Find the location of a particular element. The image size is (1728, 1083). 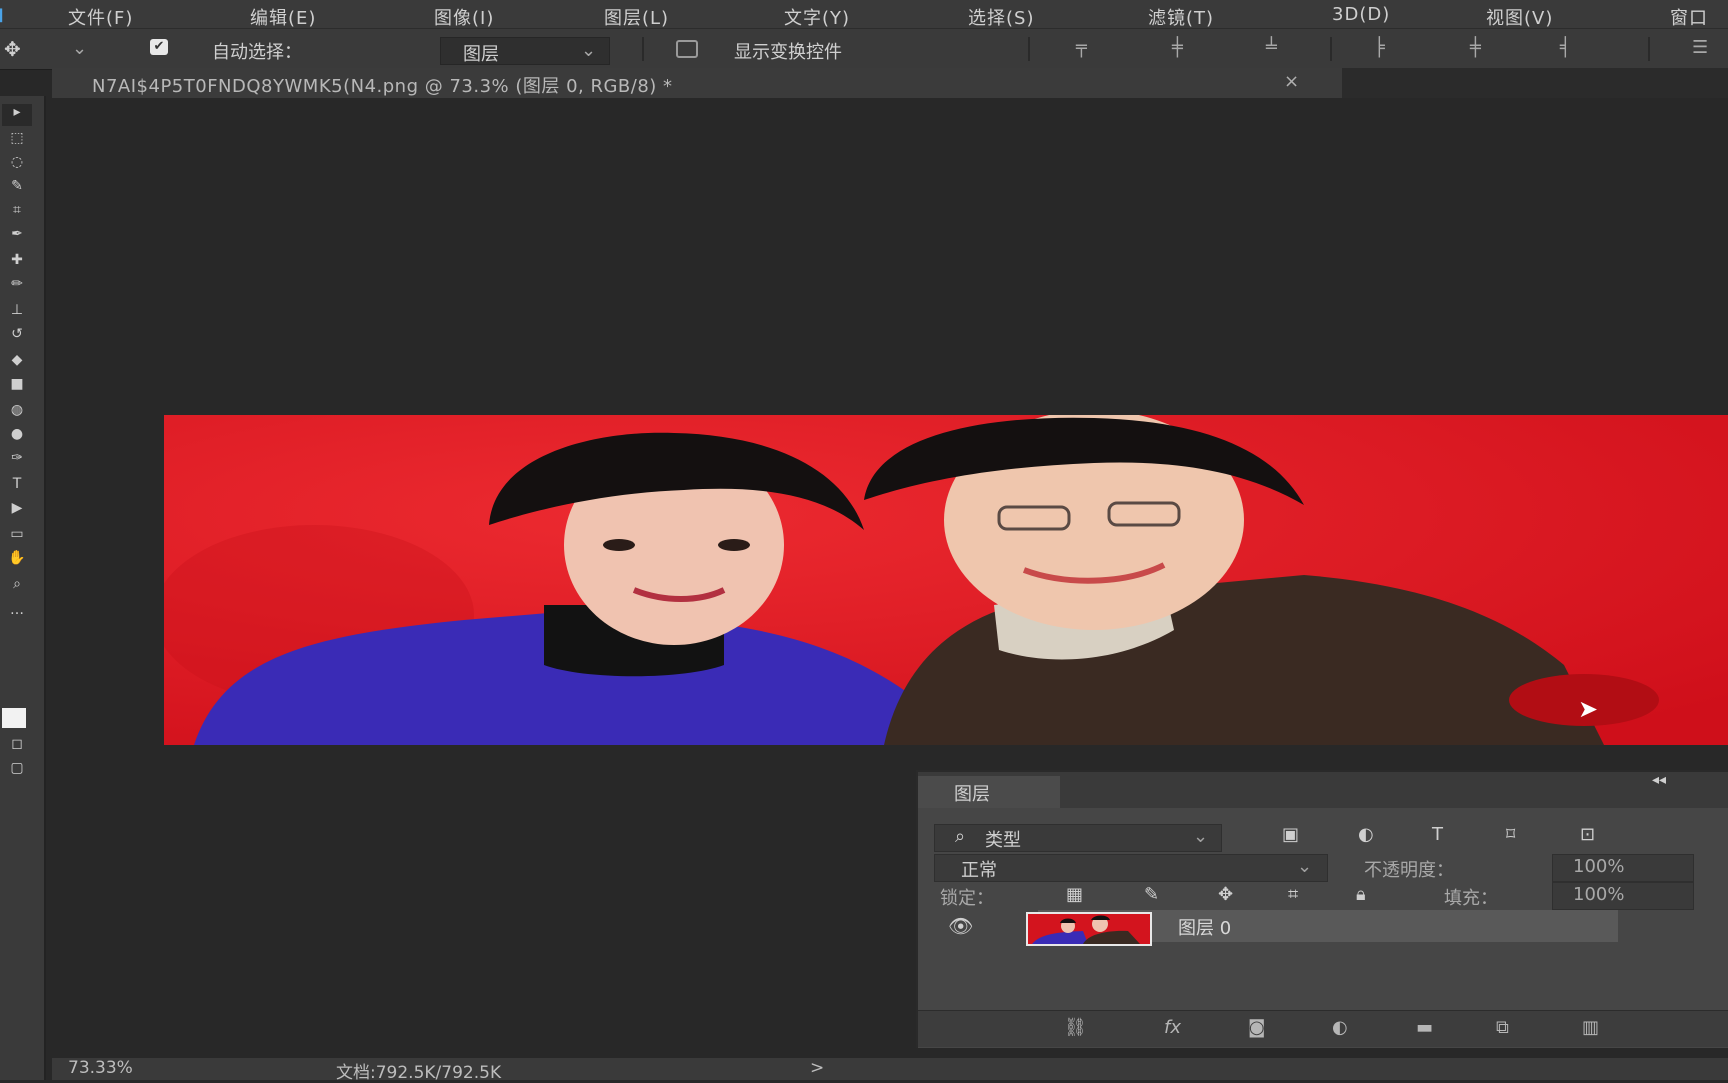

path-select-tool: ▶ is located at coordinates (17, 511).